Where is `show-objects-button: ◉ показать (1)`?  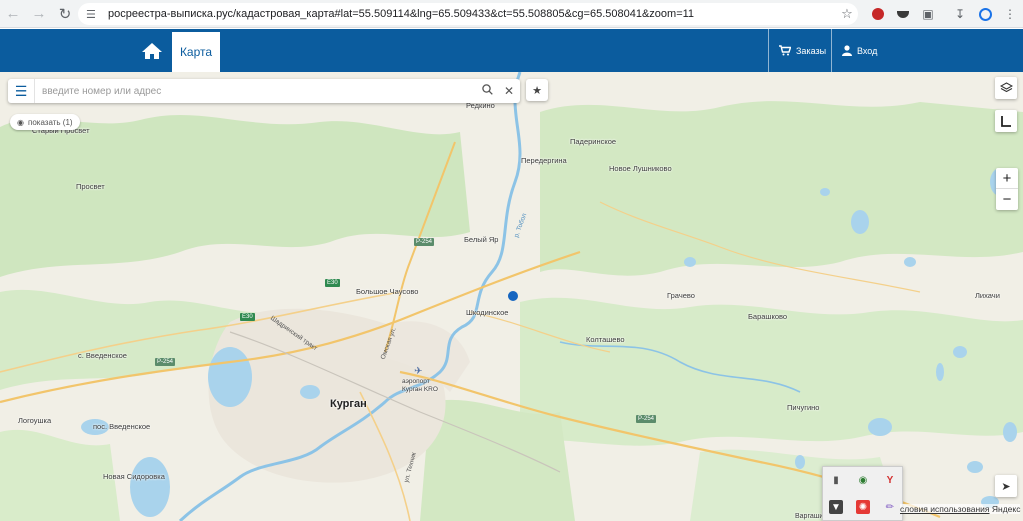 show-objects-button: ◉ показать (1) is located at coordinates (45, 122).